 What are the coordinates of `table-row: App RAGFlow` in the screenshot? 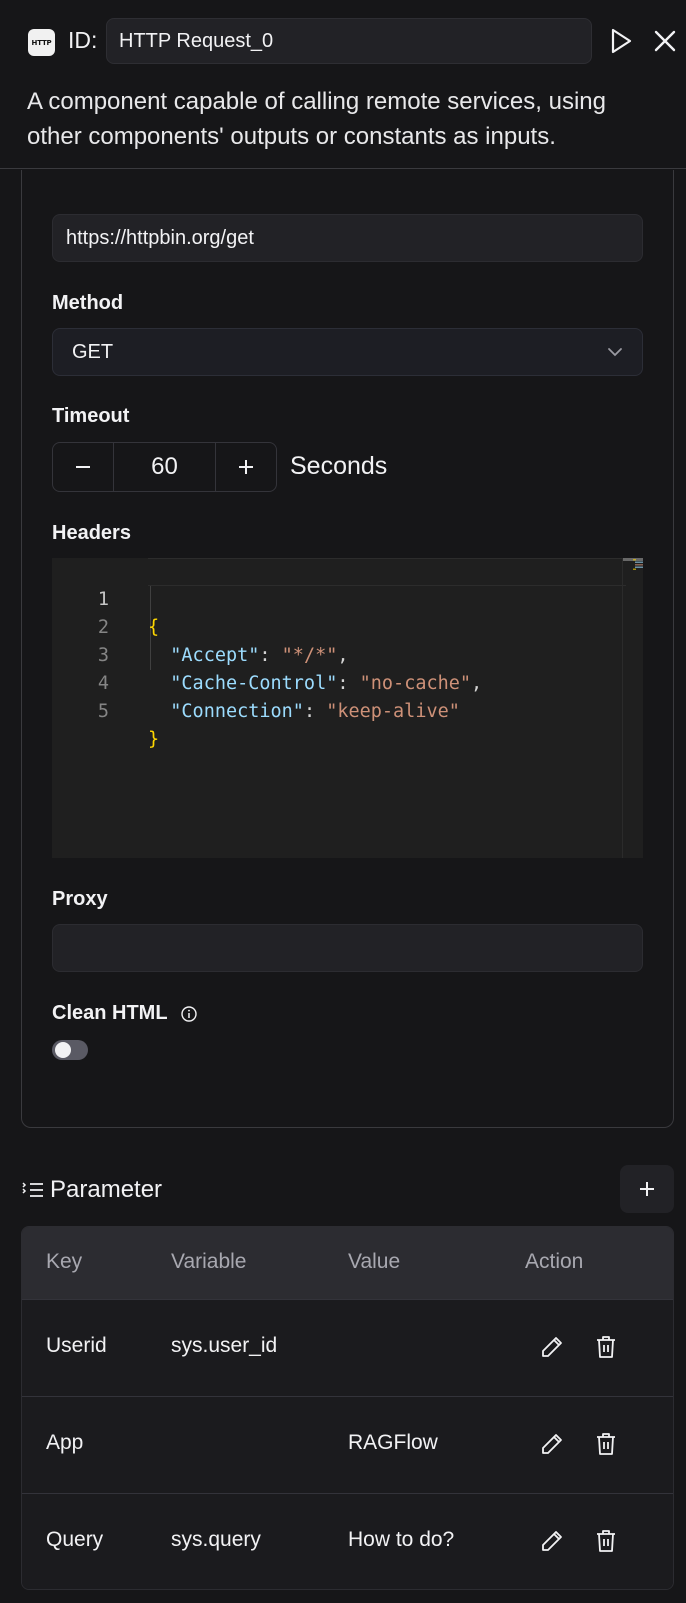 It's located at (347, 1445).